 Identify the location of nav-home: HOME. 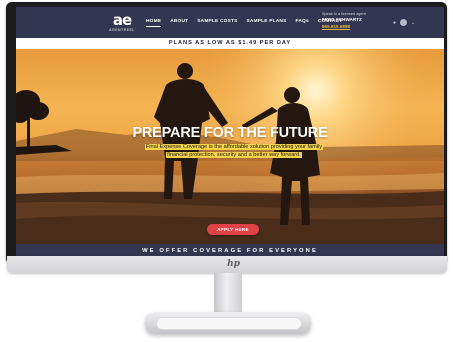
(154, 23).